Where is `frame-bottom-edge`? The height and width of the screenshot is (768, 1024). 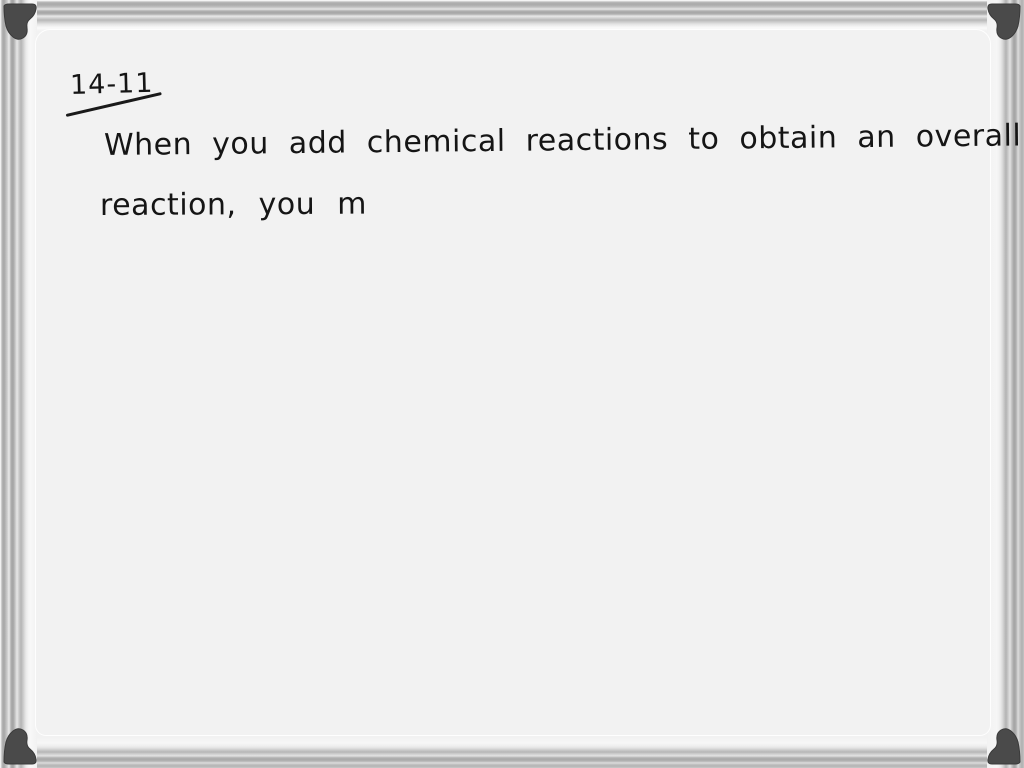
frame-bottom-edge is located at coordinates (512, 752).